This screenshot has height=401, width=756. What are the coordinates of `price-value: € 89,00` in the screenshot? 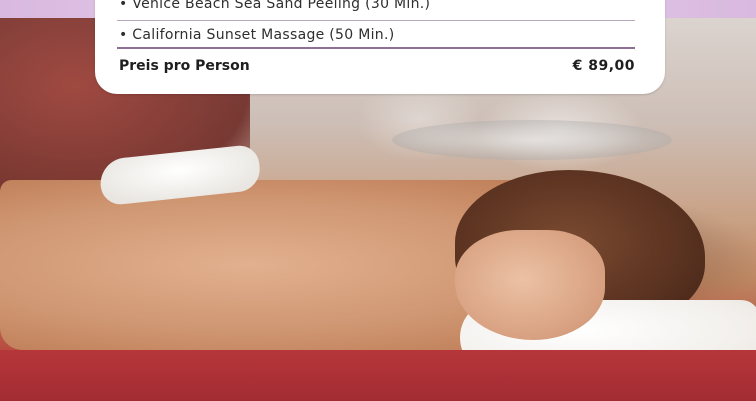 It's located at (603, 66).